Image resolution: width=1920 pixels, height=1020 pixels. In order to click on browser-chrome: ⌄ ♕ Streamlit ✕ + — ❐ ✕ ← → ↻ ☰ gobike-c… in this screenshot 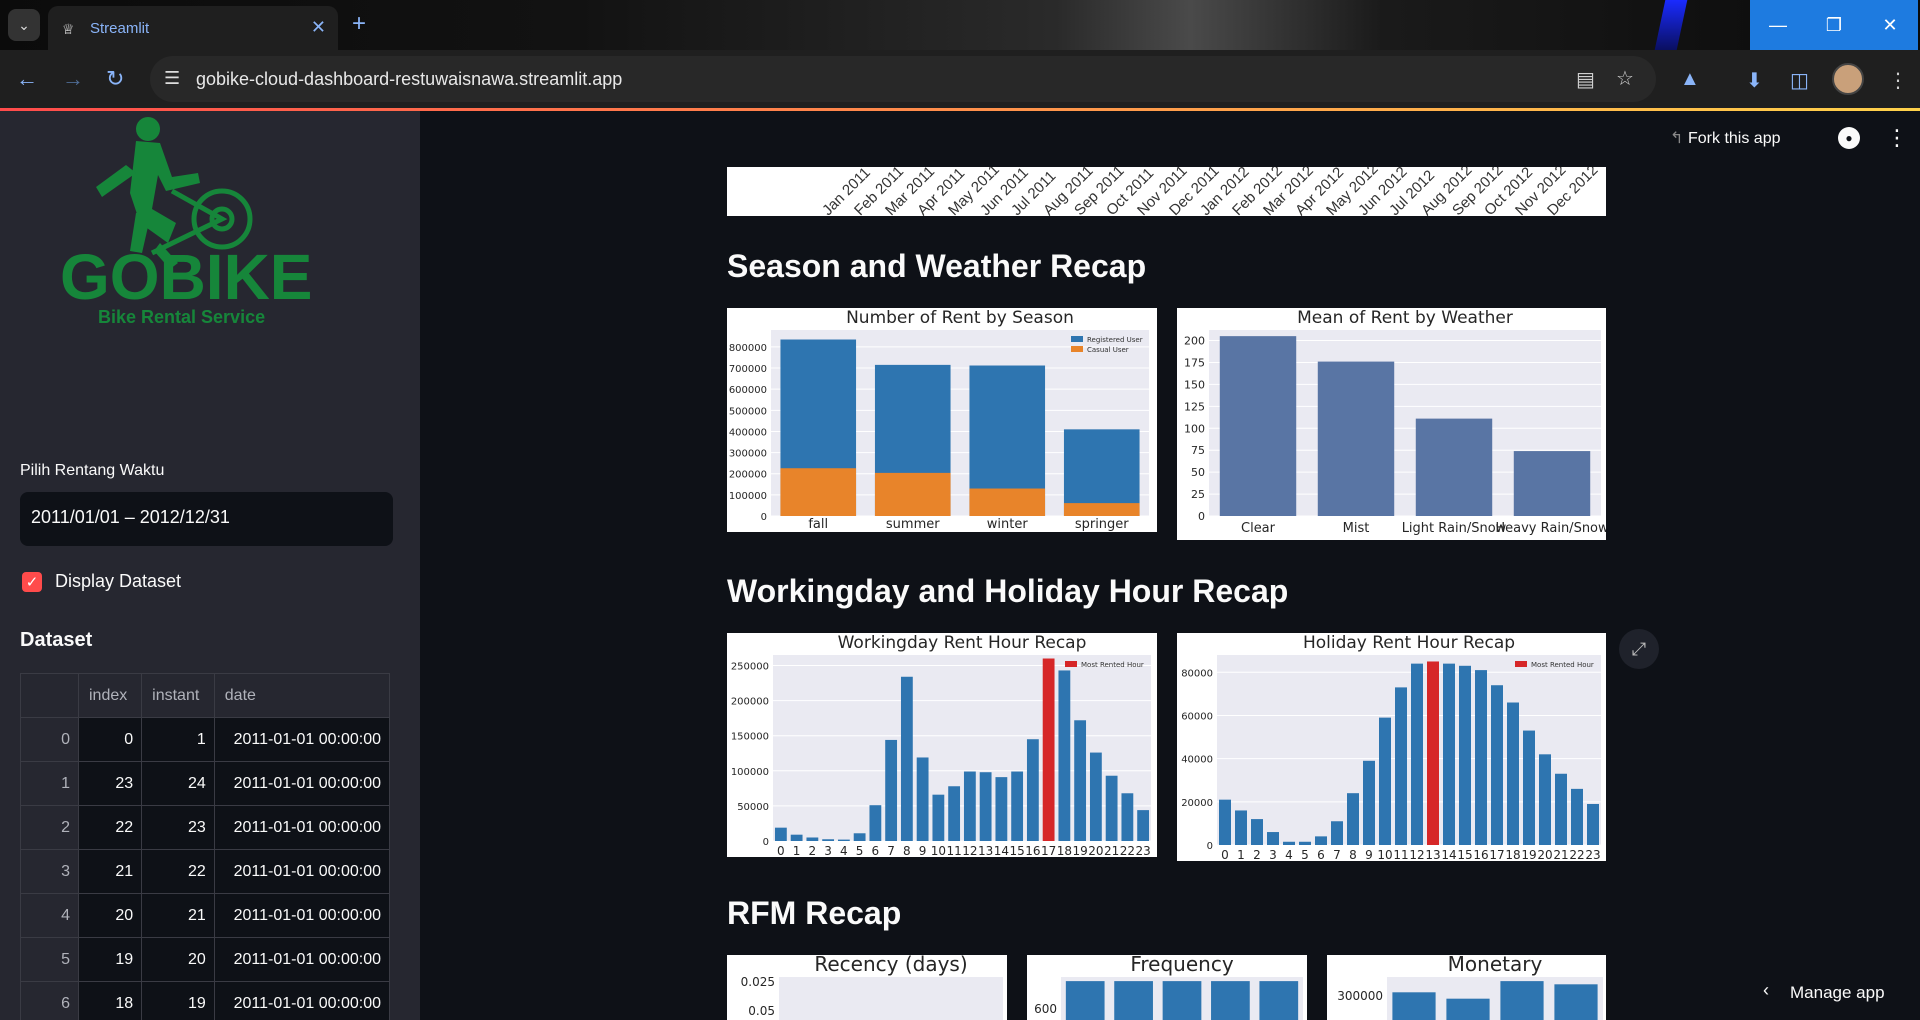, I will do `click(960, 54)`.